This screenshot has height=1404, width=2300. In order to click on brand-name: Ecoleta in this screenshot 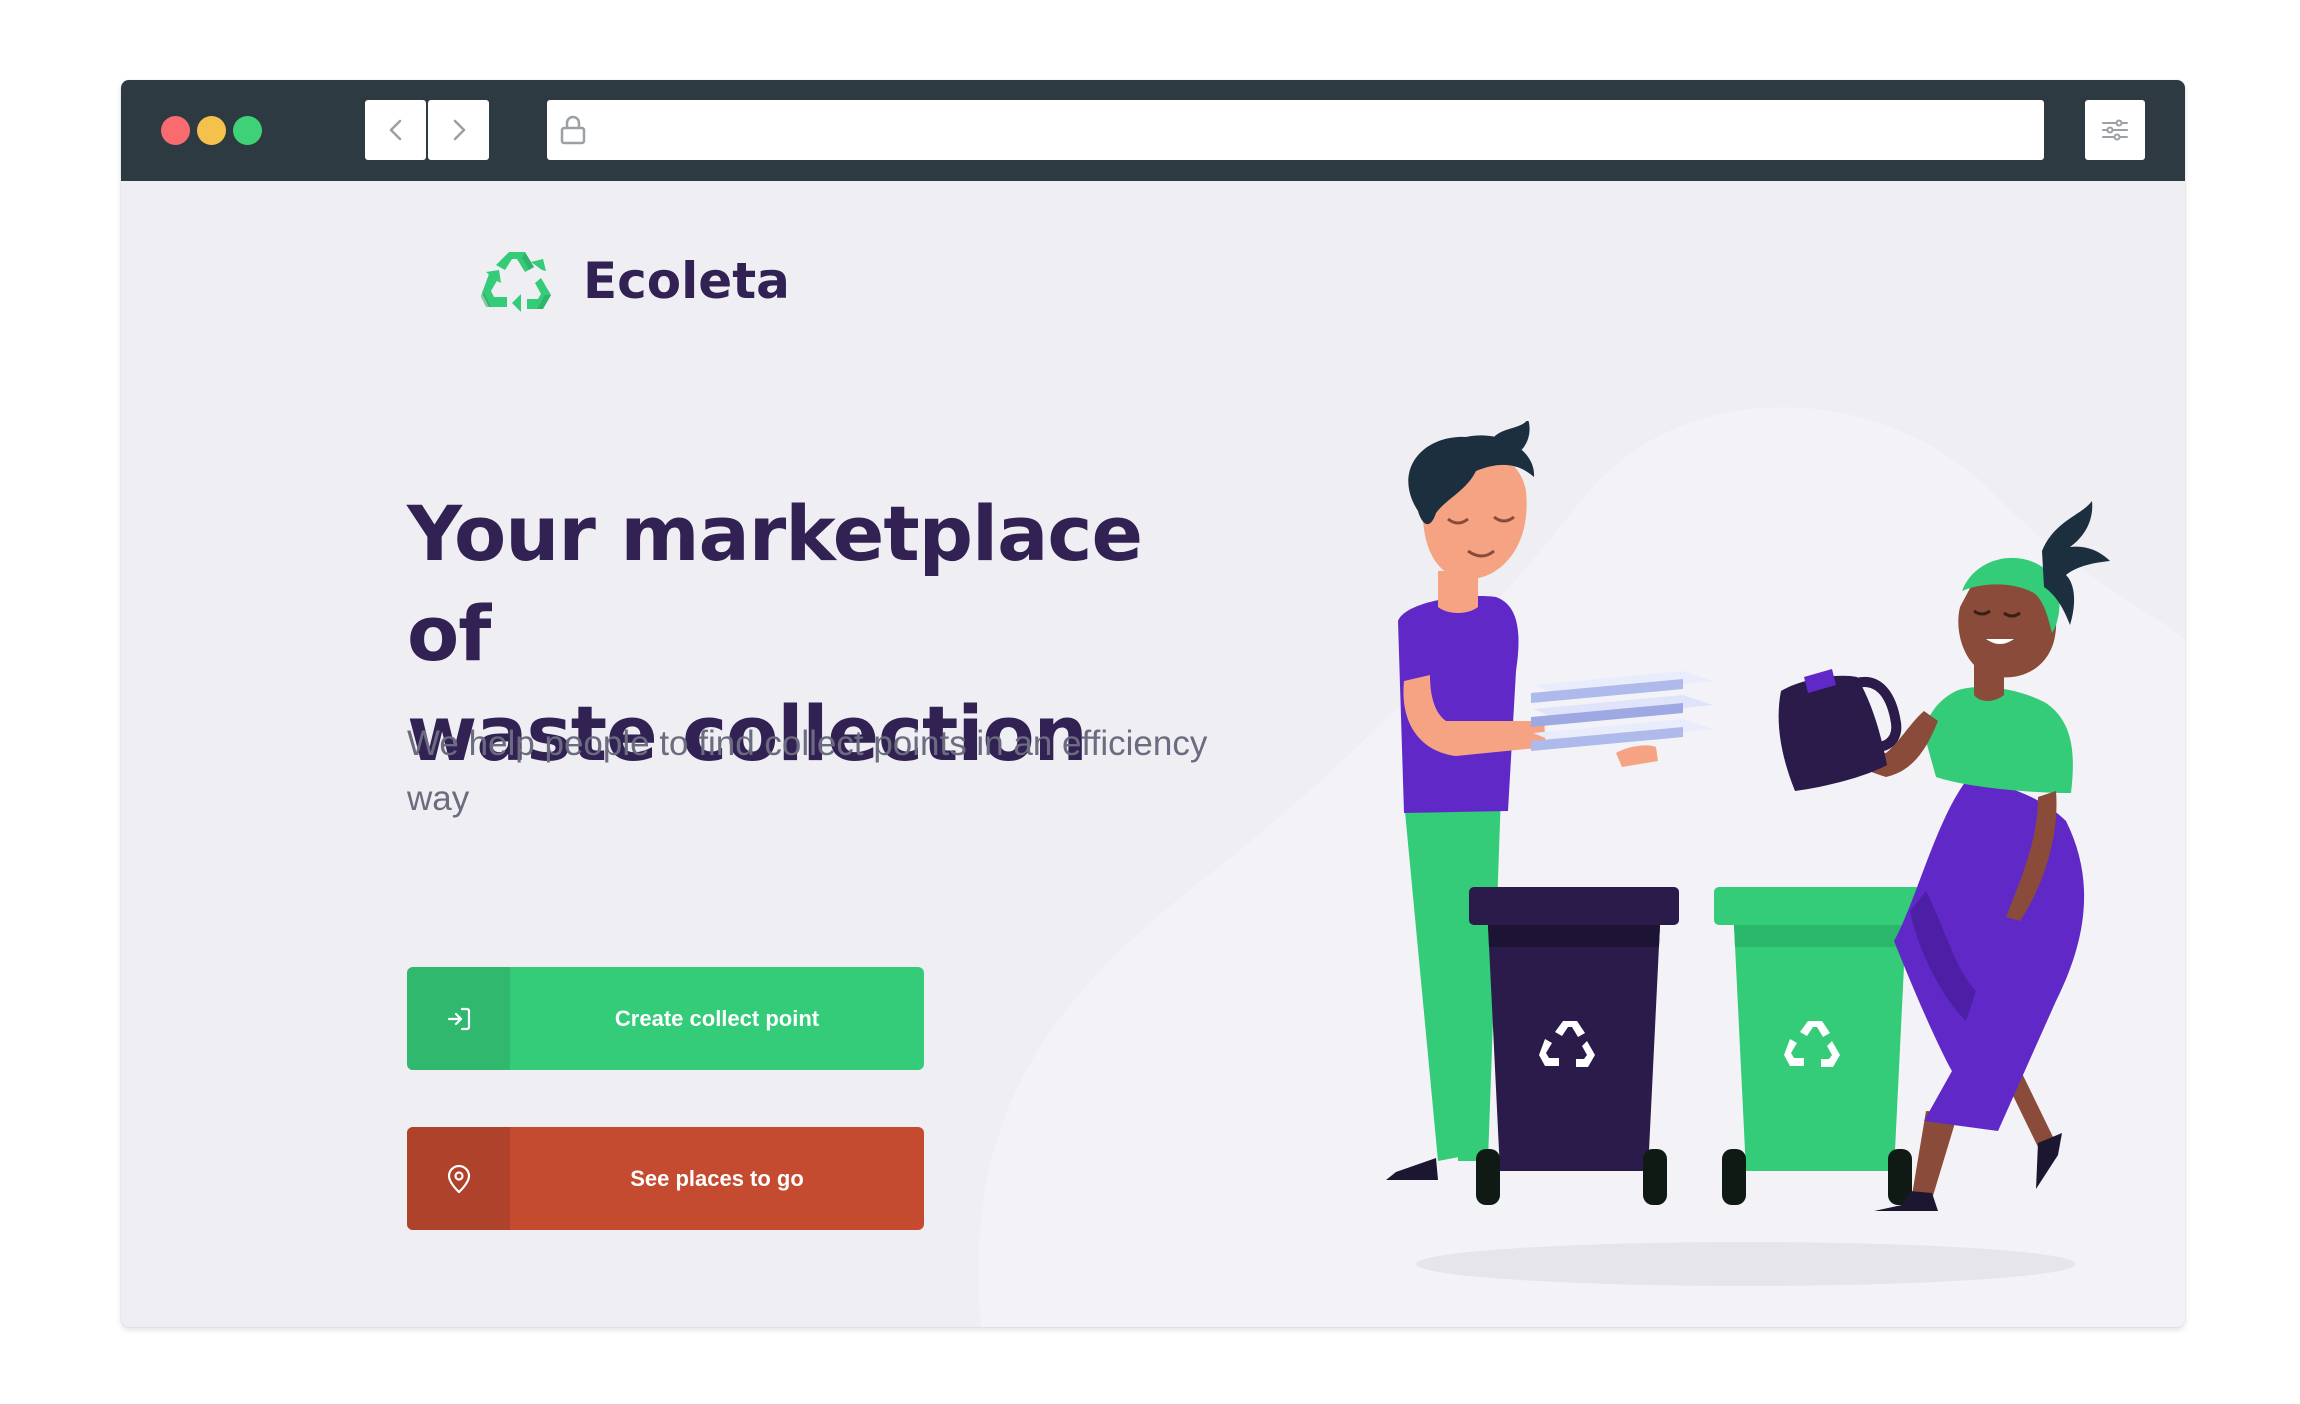, I will do `click(686, 281)`.